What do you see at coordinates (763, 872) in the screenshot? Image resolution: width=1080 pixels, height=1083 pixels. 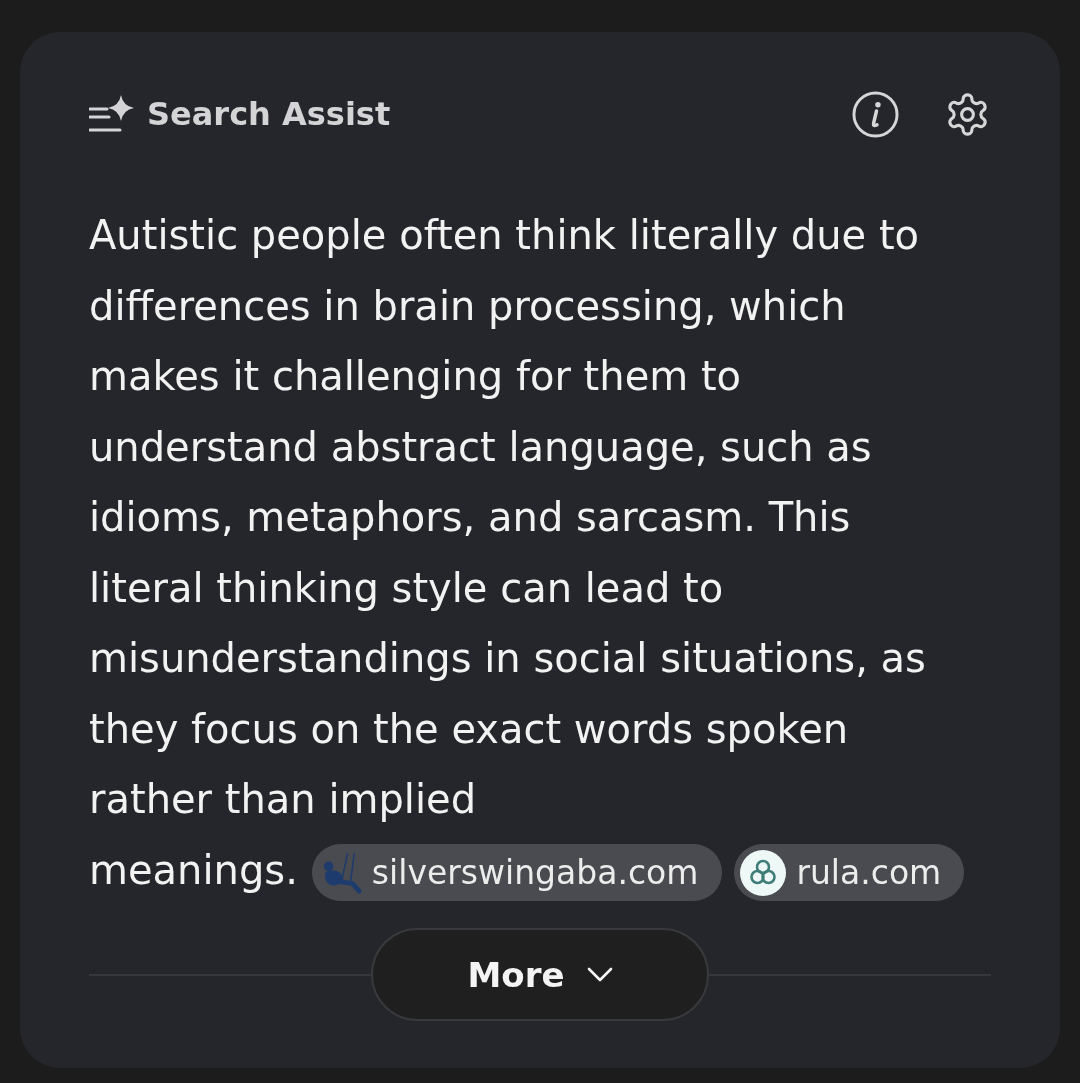 I see `trefoil-icon` at bounding box center [763, 872].